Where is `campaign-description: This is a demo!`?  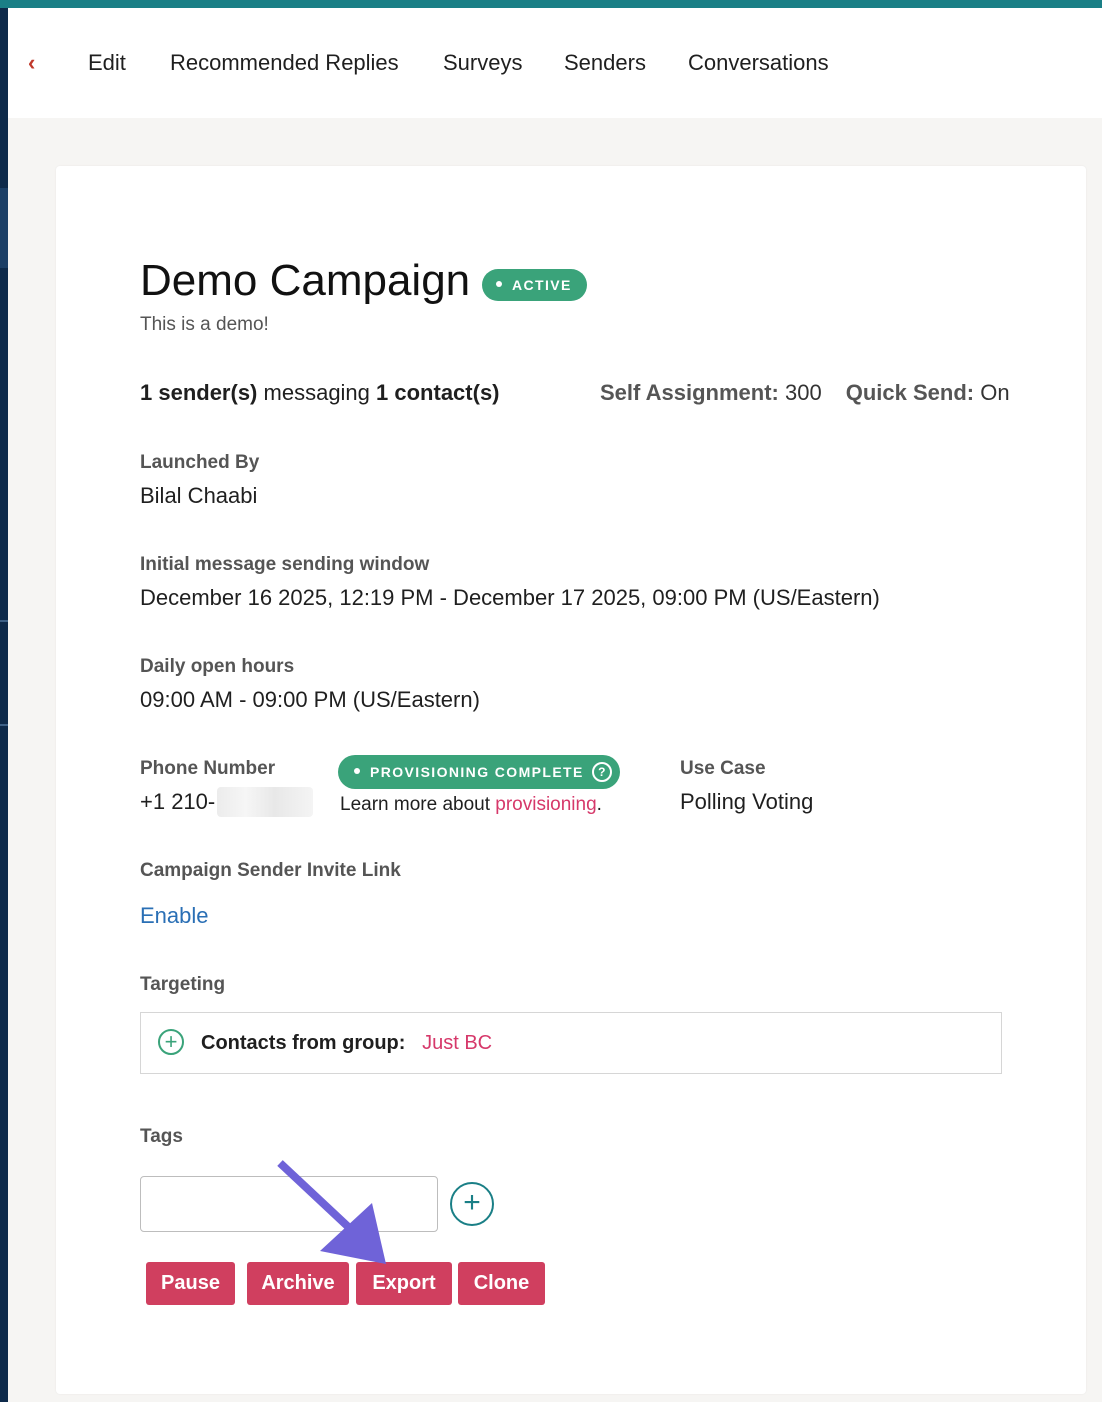 campaign-description: This is a demo! is located at coordinates (204, 324).